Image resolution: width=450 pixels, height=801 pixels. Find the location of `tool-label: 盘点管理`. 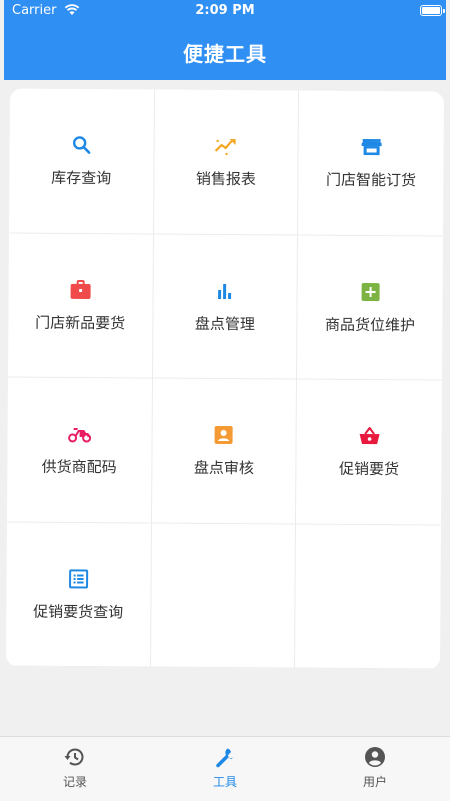

tool-label: 盘点管理 is located at coordinates (224, 323).